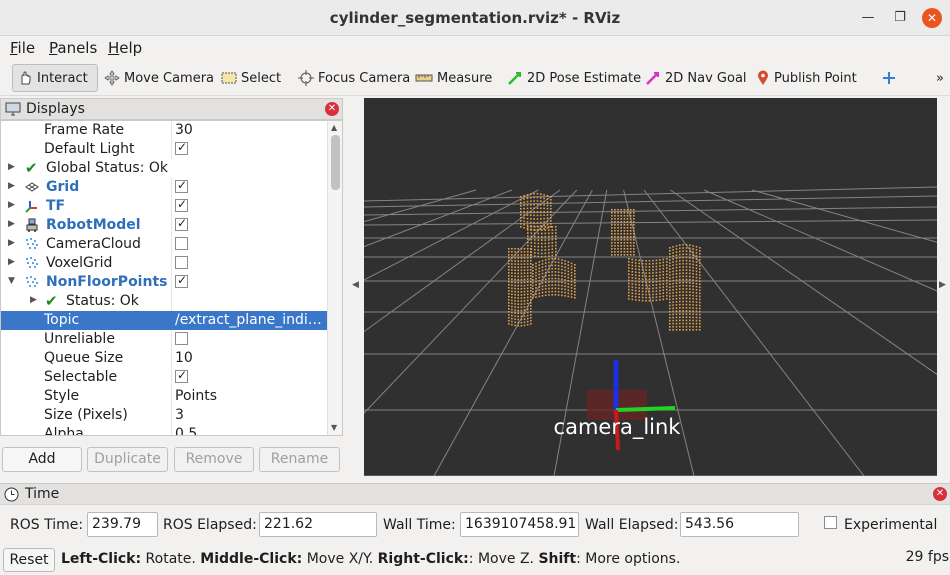 This screenshot has width=950, height=575. What do you see at coordinates (251, 130) in the screenshot?
I see `property-value: 30` at bounding box center [251, 130].